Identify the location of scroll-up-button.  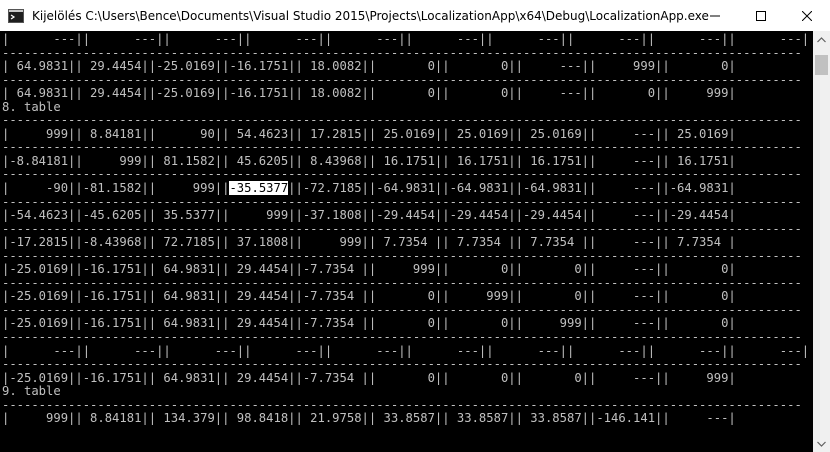
(821, 39).